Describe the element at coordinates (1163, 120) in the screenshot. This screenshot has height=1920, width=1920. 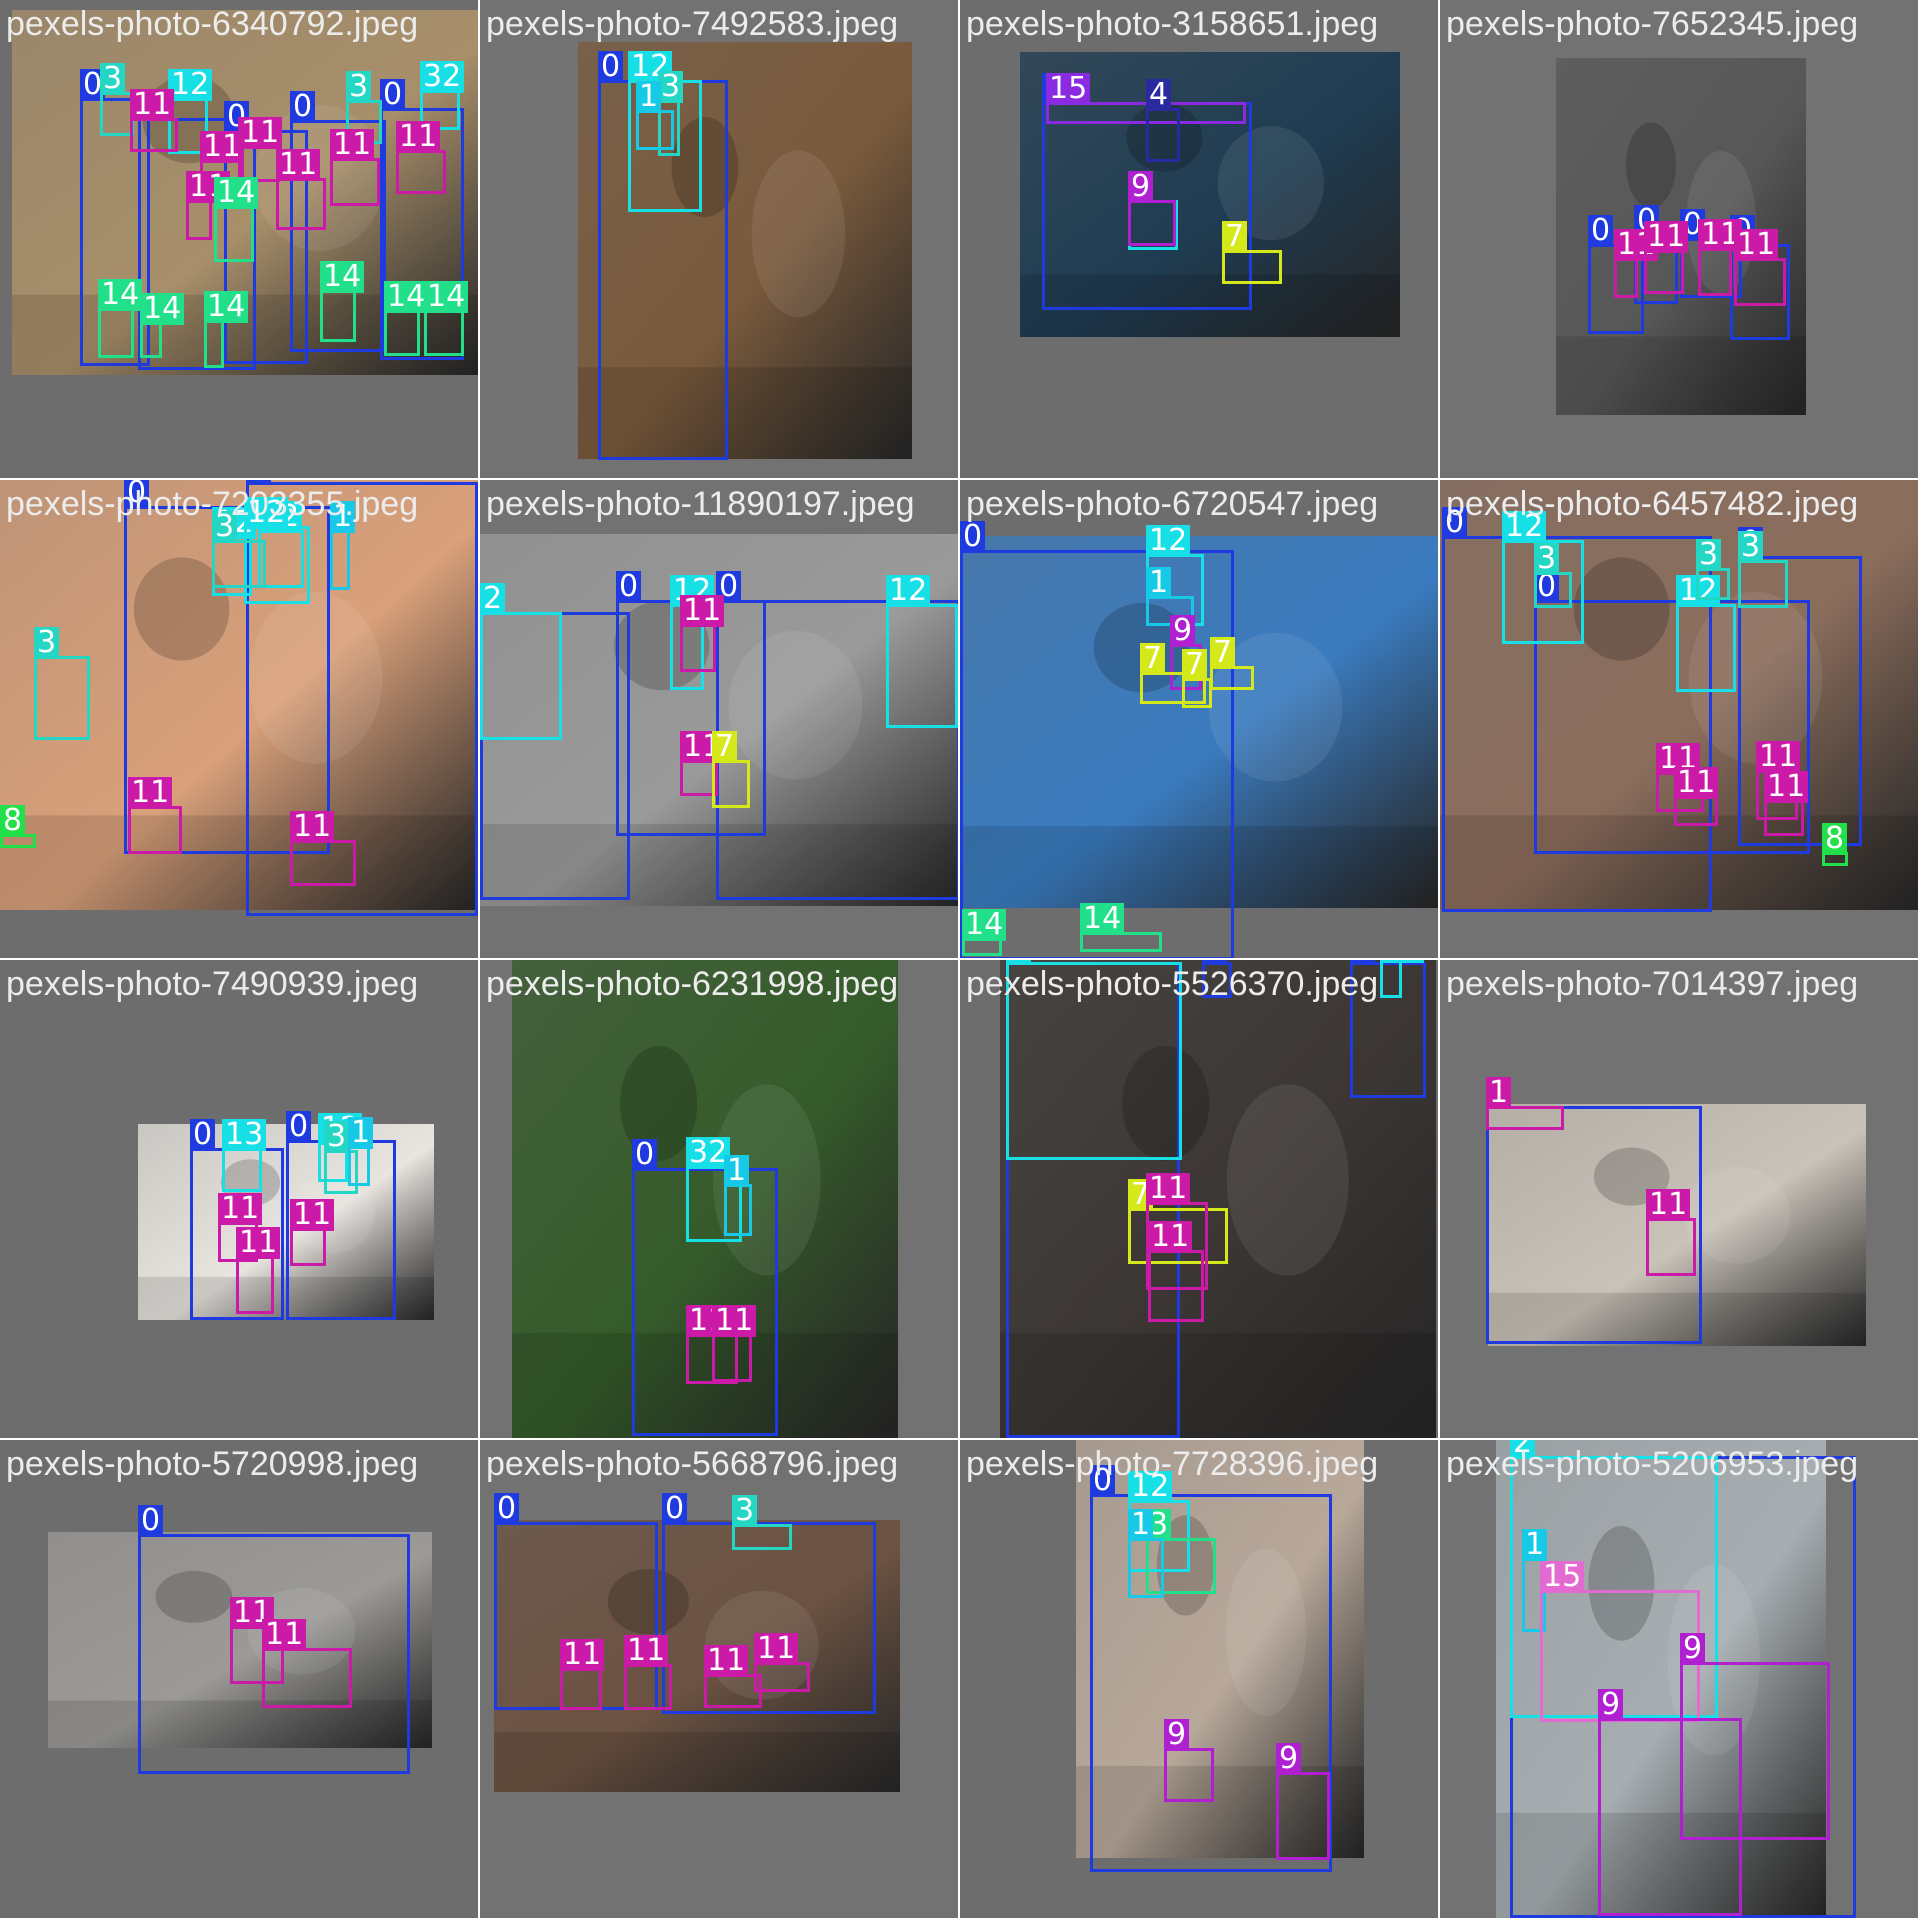
I see `detection-box: 4` at that location.